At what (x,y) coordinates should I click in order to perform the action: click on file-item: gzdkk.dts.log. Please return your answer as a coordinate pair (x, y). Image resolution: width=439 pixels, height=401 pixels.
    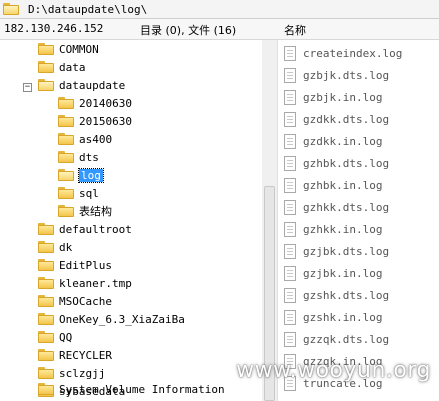
    Looking at the image, I should click on (334, 119).